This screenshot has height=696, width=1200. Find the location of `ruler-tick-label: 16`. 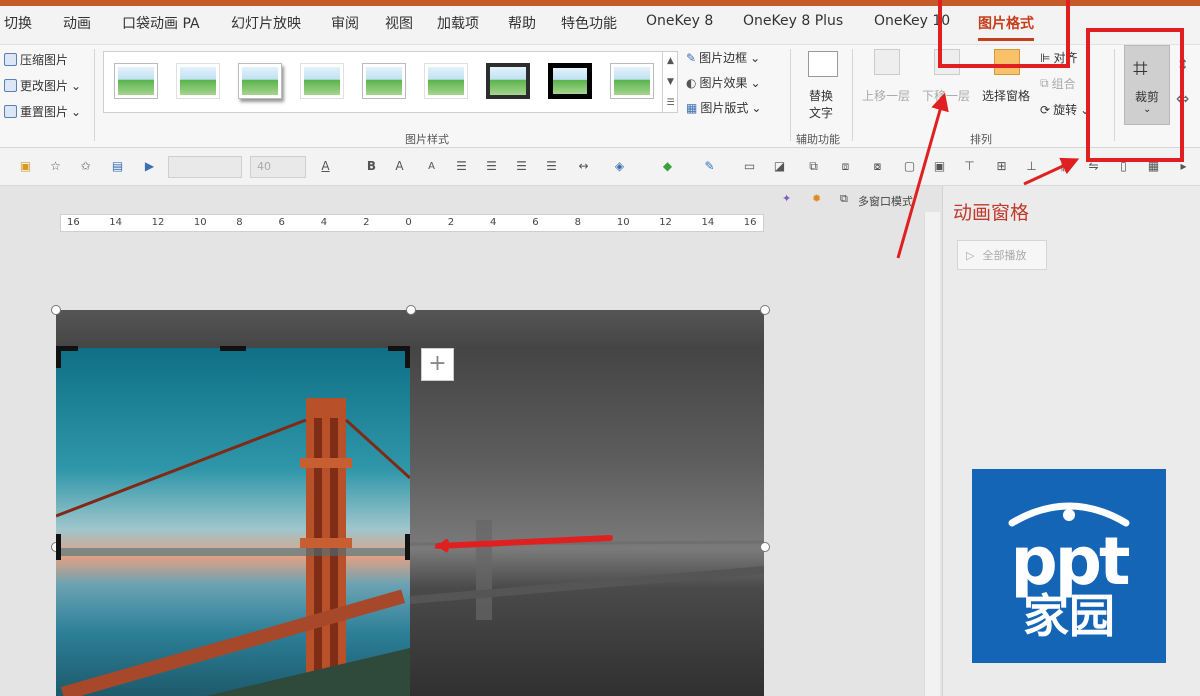

ruler-tick-label: 16 is located at coordinates (750, 222).